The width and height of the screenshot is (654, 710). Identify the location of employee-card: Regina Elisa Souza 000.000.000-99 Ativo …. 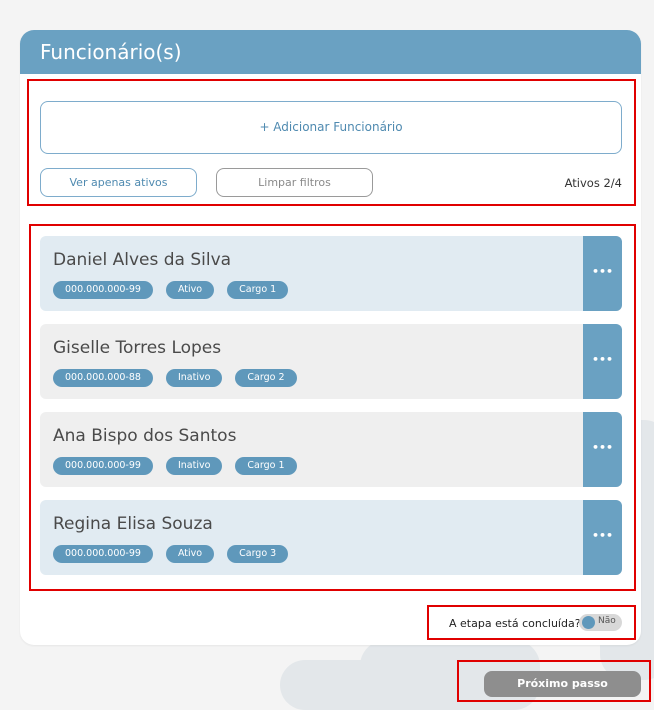
(331, 537).